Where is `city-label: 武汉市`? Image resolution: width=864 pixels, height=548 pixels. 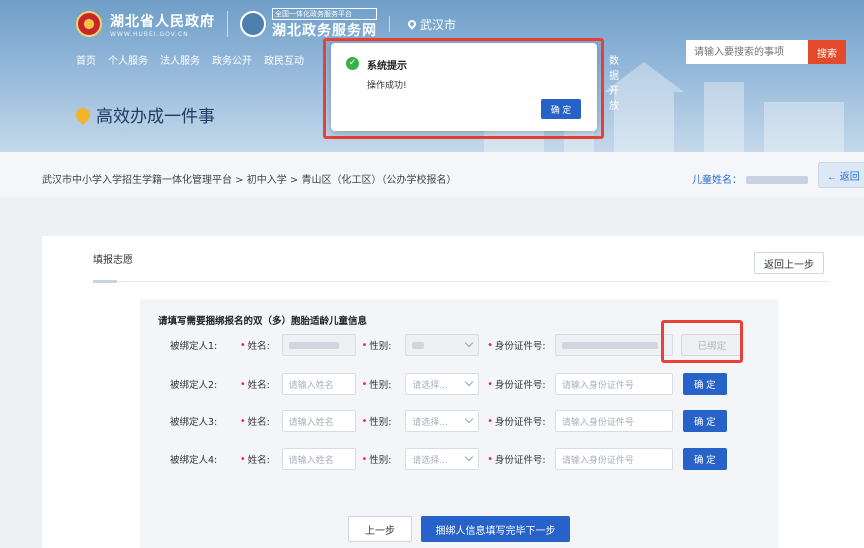 city-label: 武汉市 is located at coordinates (438, 24).